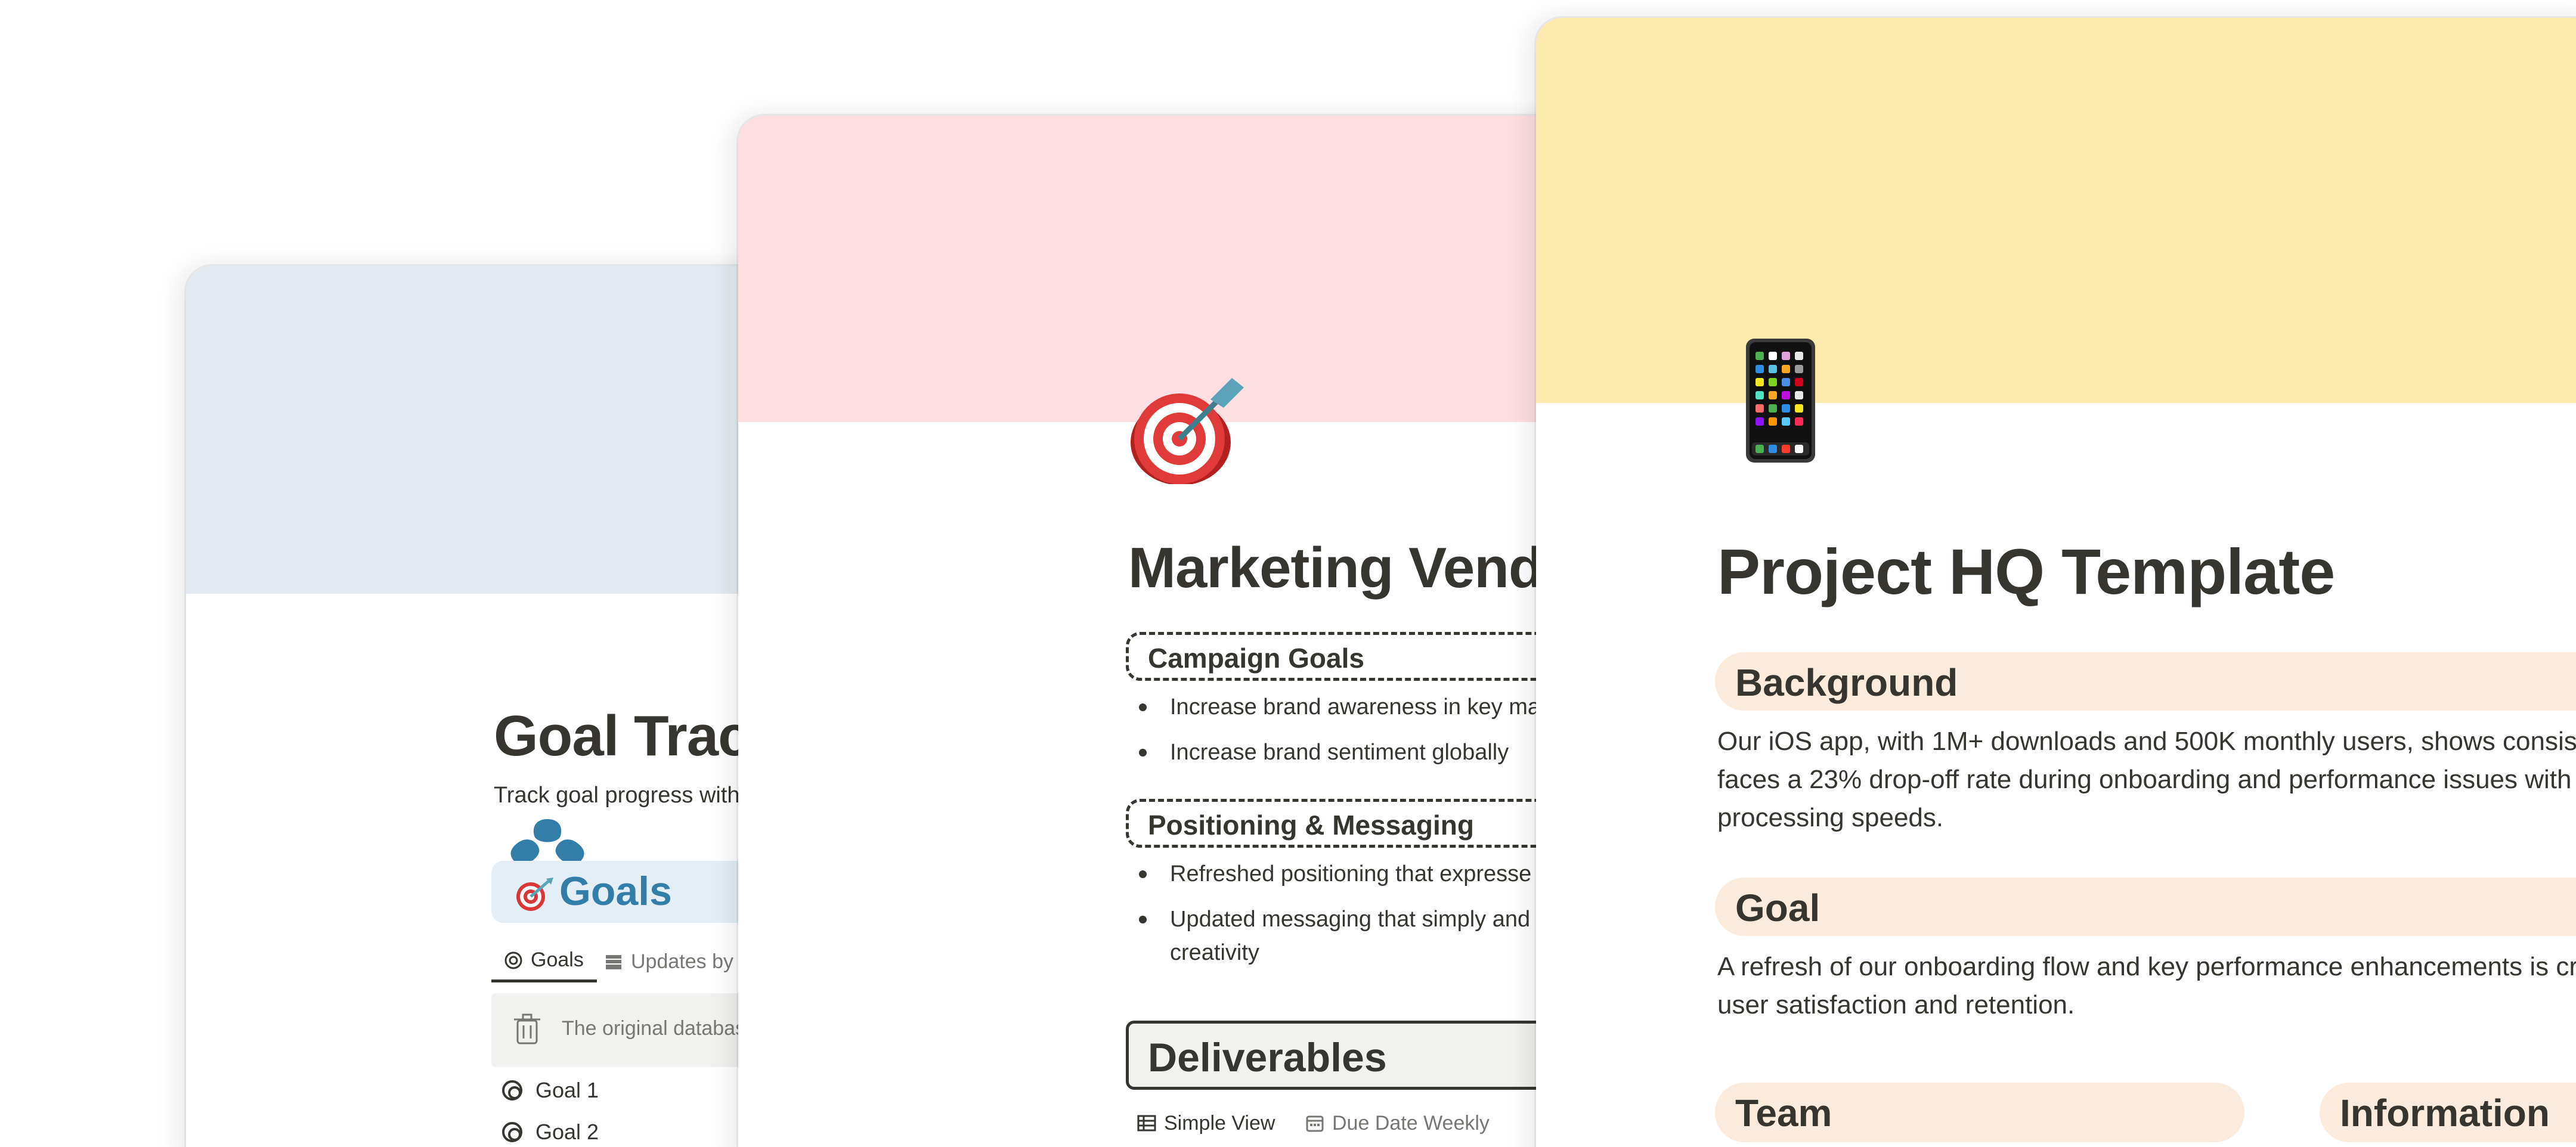 The height and width of the screenshot is (1147, 2576). Describe the element at coordinates (1155, 269) in the screenshot. I see `marketing-cover` at that location.